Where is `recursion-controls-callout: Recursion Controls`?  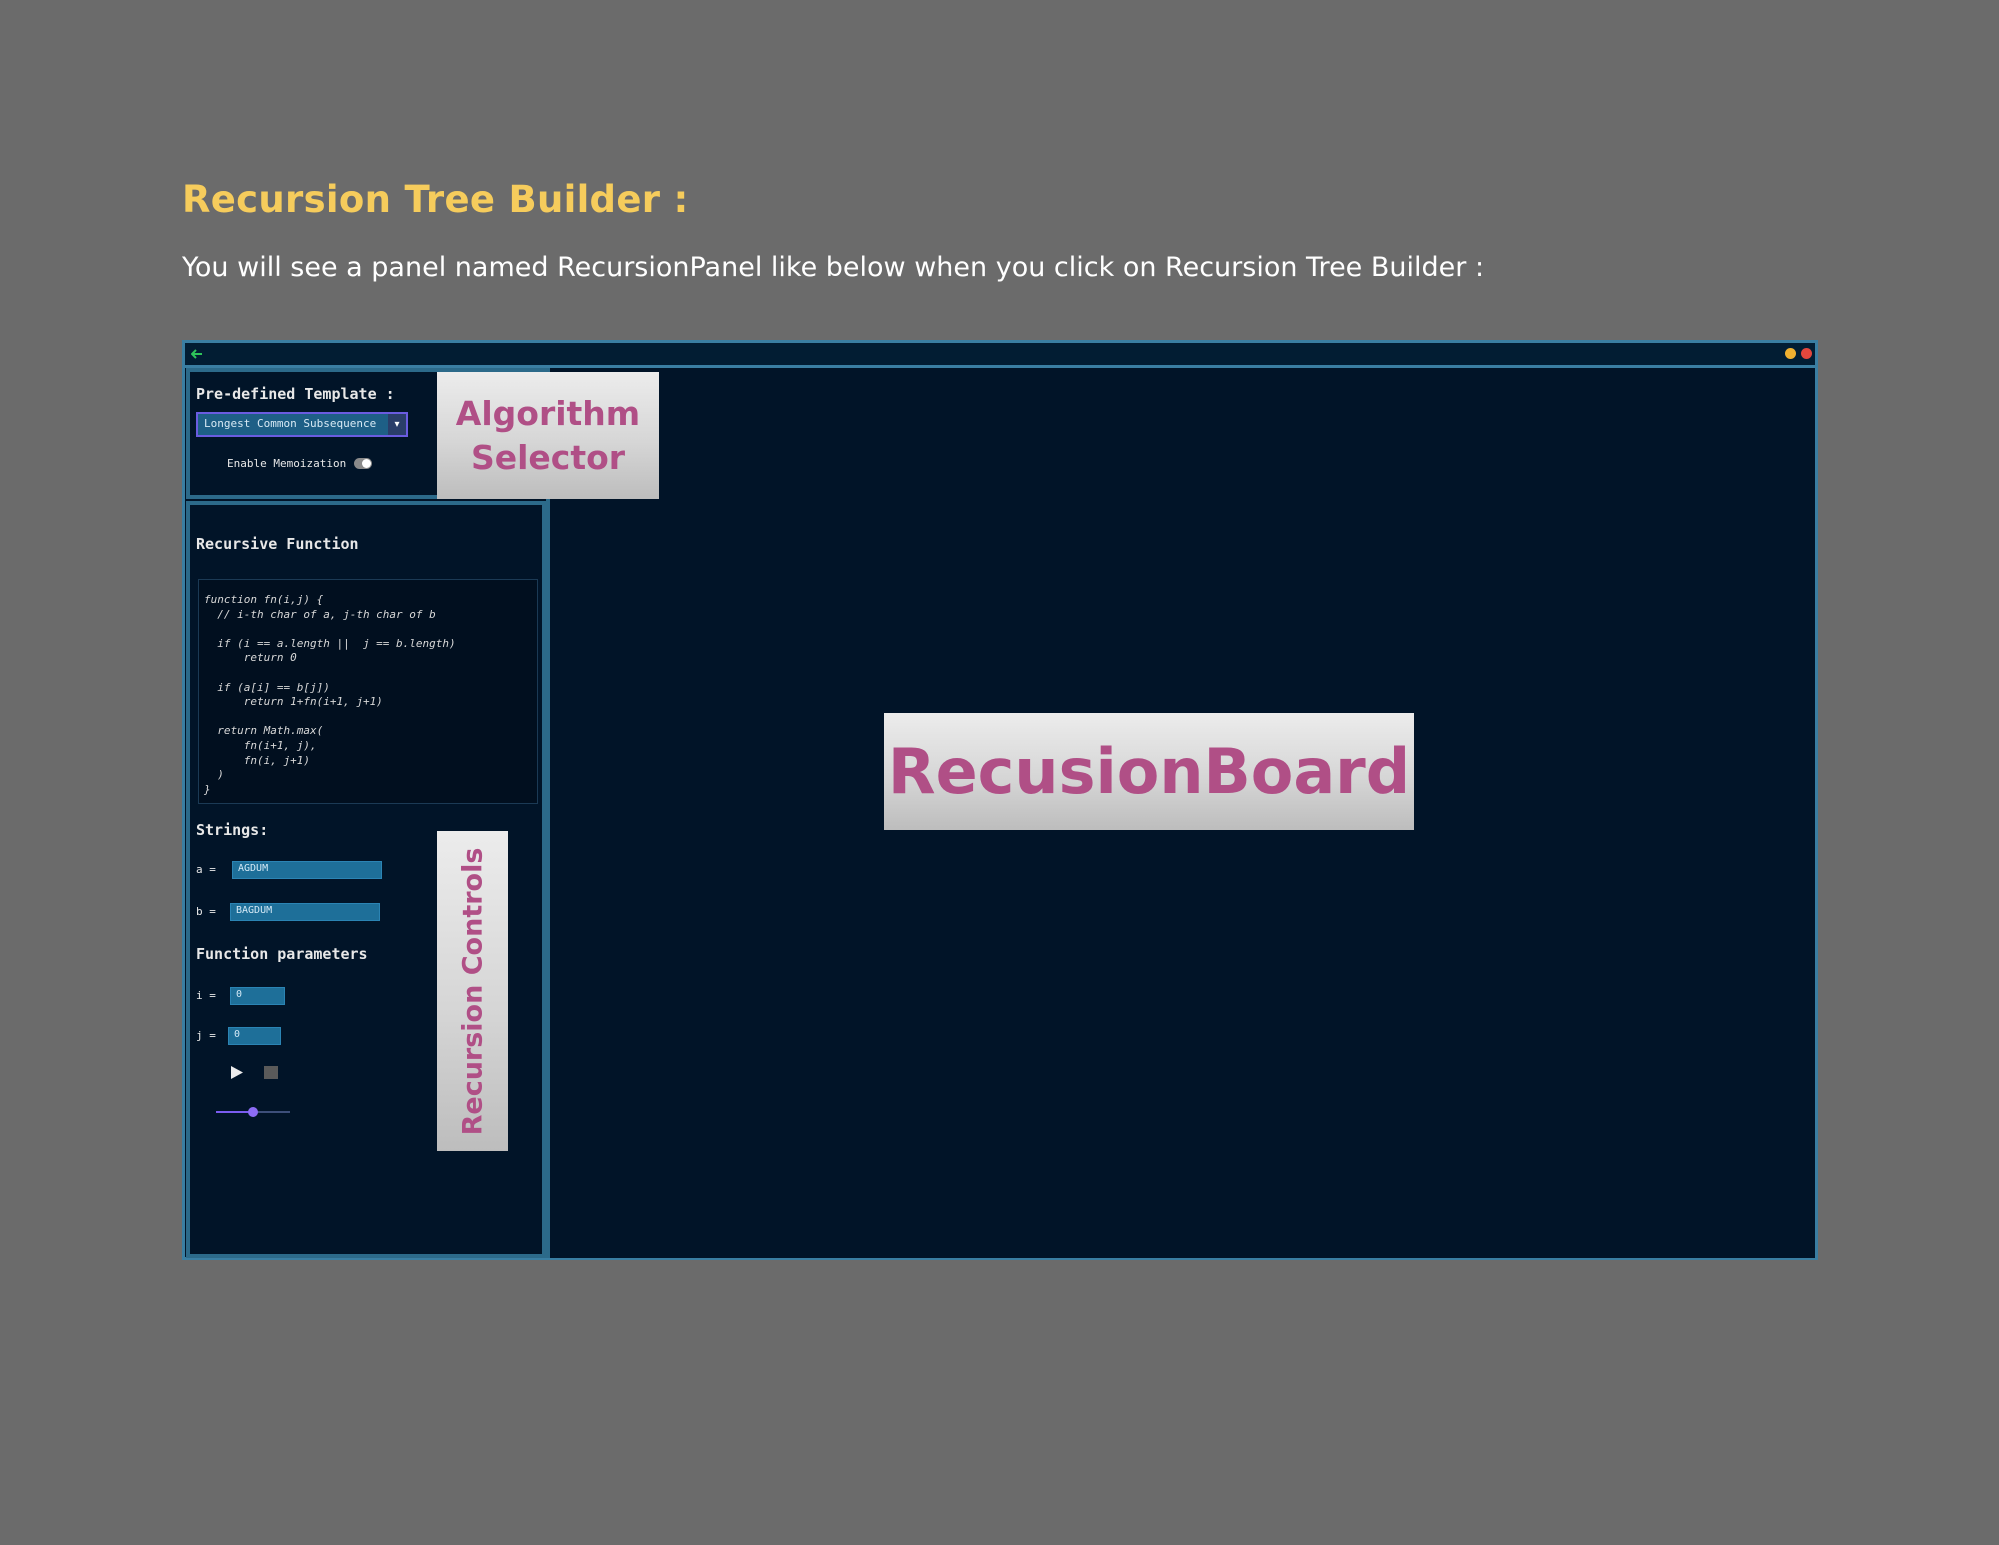
recursion-controls-callout: Recursion Controls is located at coordinates (472, 991).